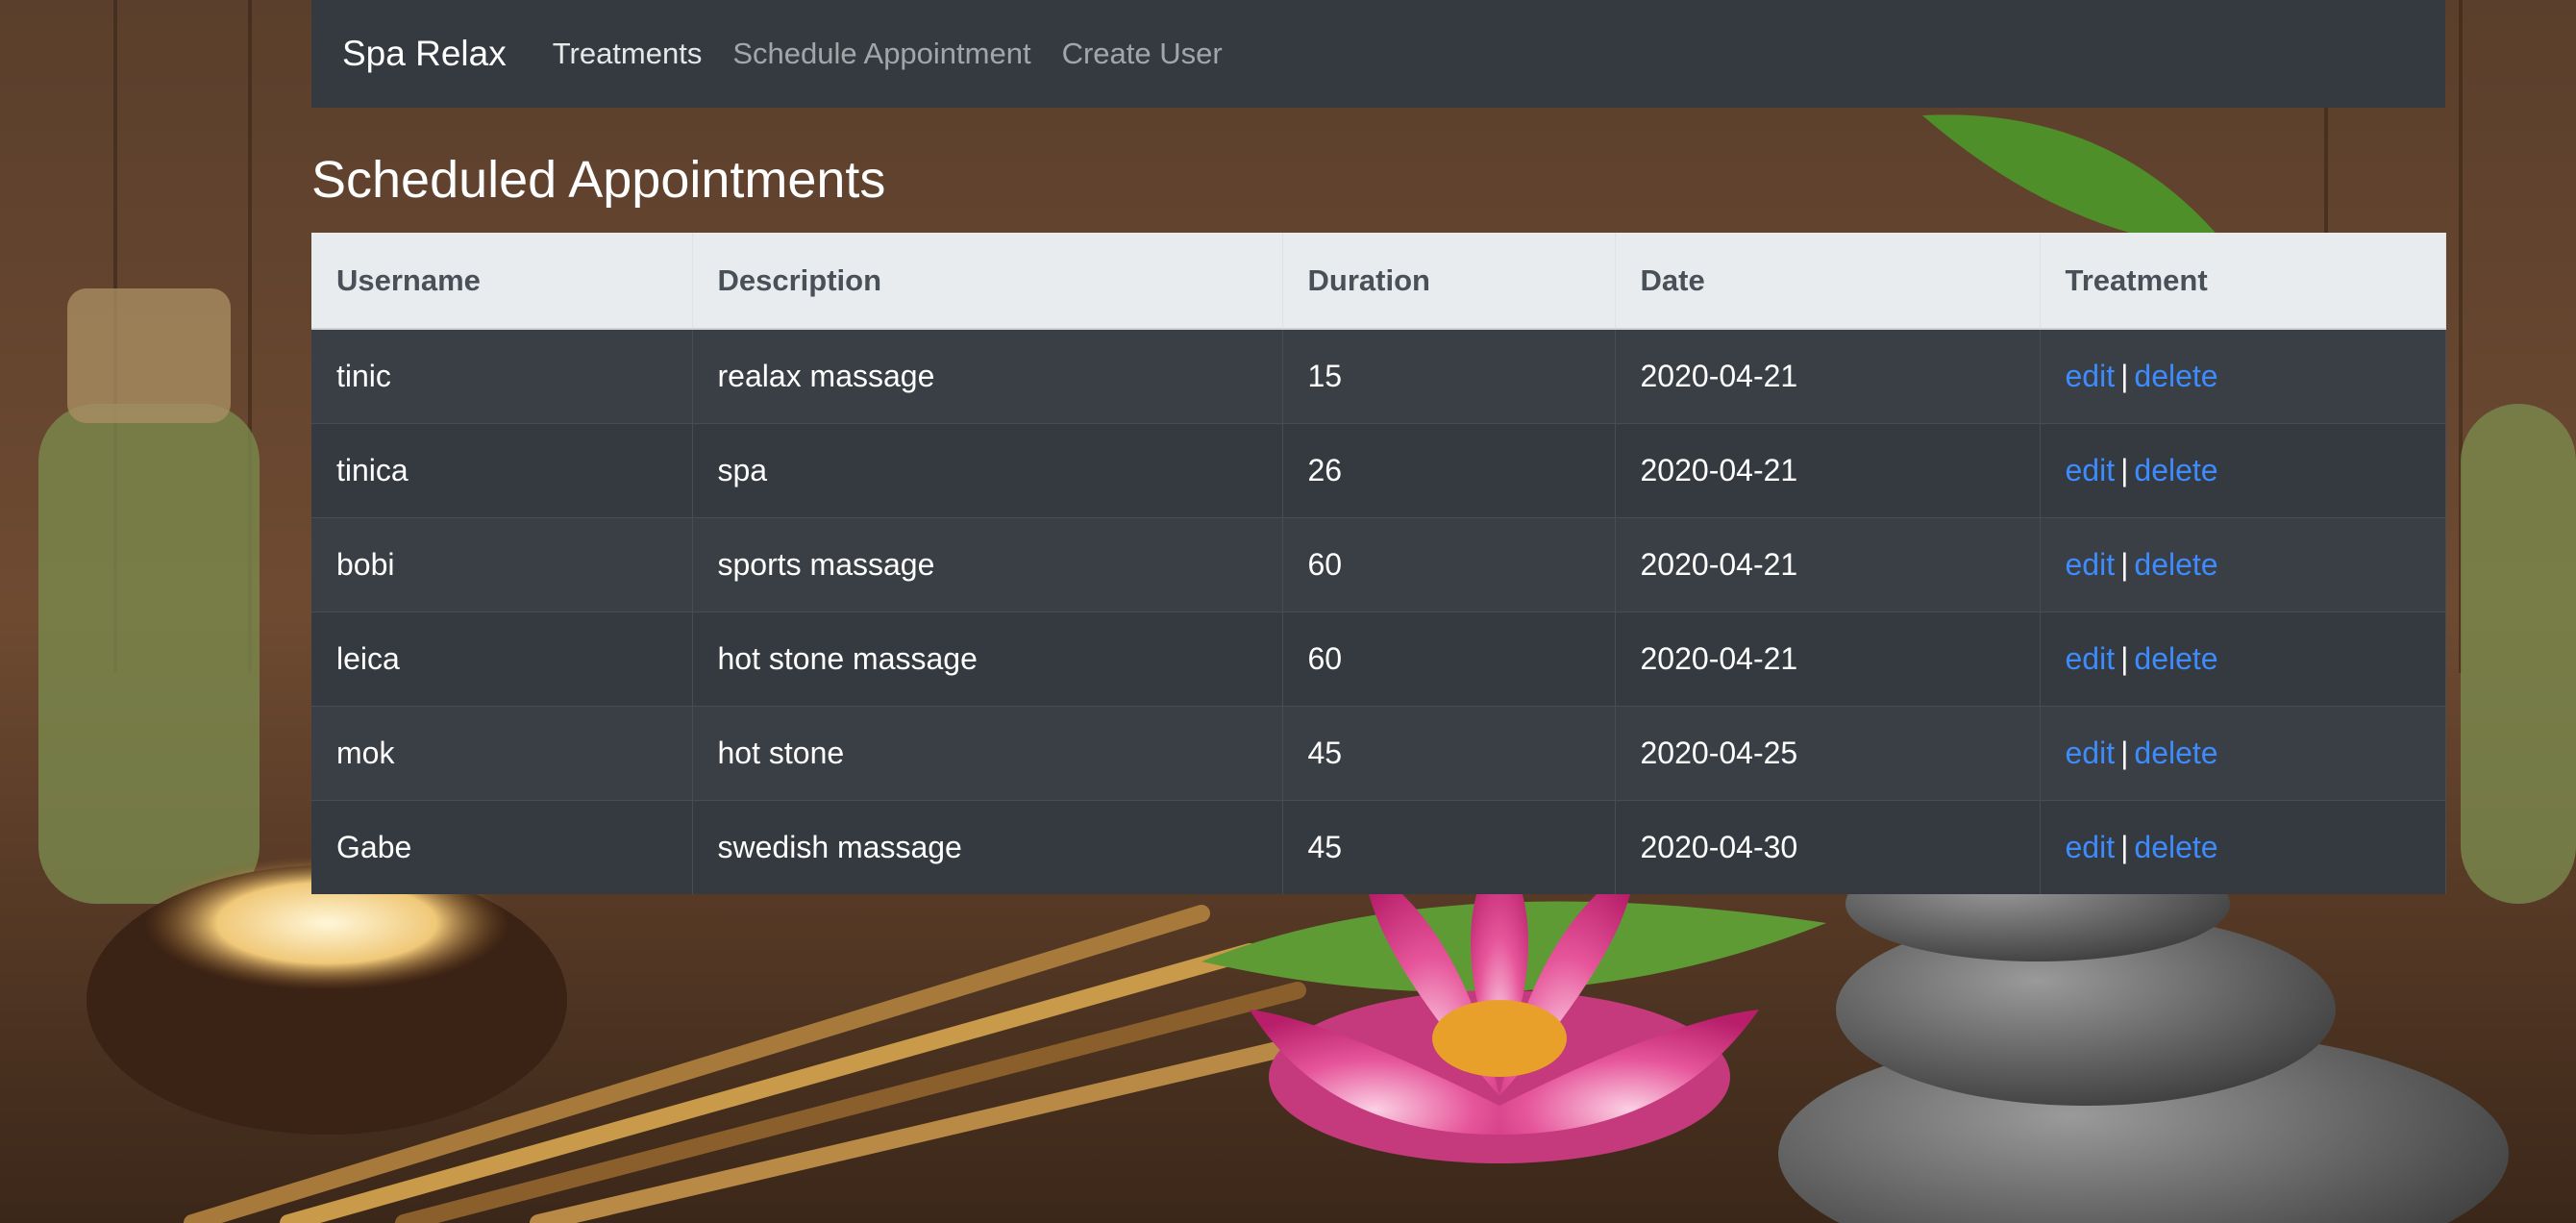 Image resolution: width=2576 pixels, height=1223 pixels. What do you see at coordinates (1828, 752) in the screenshot?
I see `cell-date: 2020-04-25` at bounding box center [1828, 752].